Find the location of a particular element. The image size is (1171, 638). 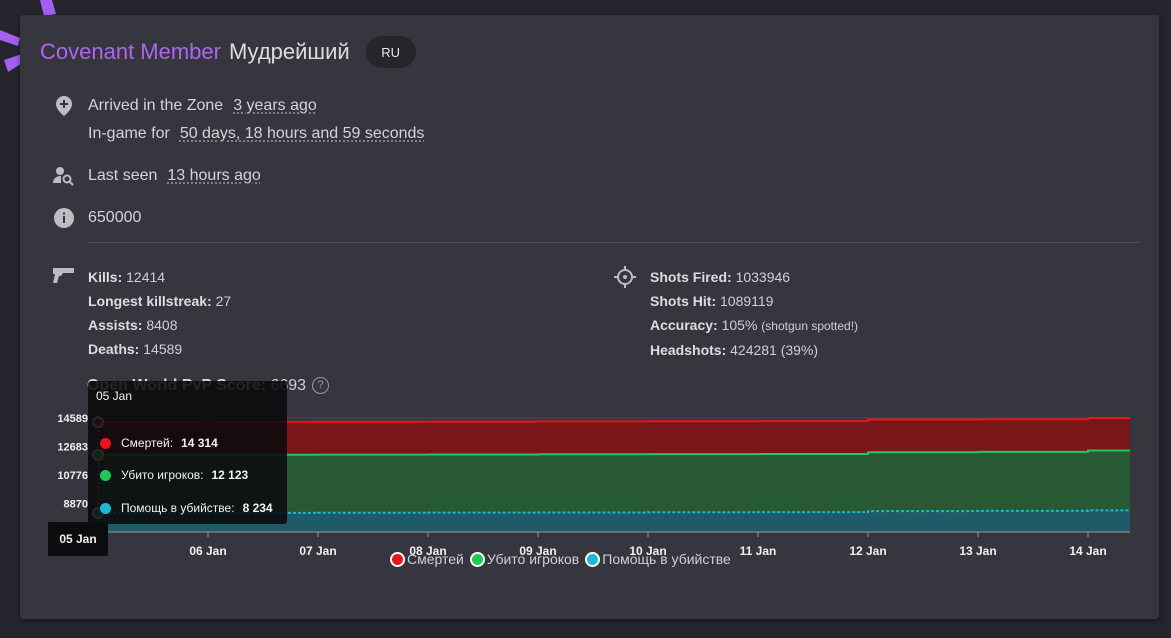

tooltip-row-kills: Убито игроков: 12 123 is located at coordinates (174, 475).